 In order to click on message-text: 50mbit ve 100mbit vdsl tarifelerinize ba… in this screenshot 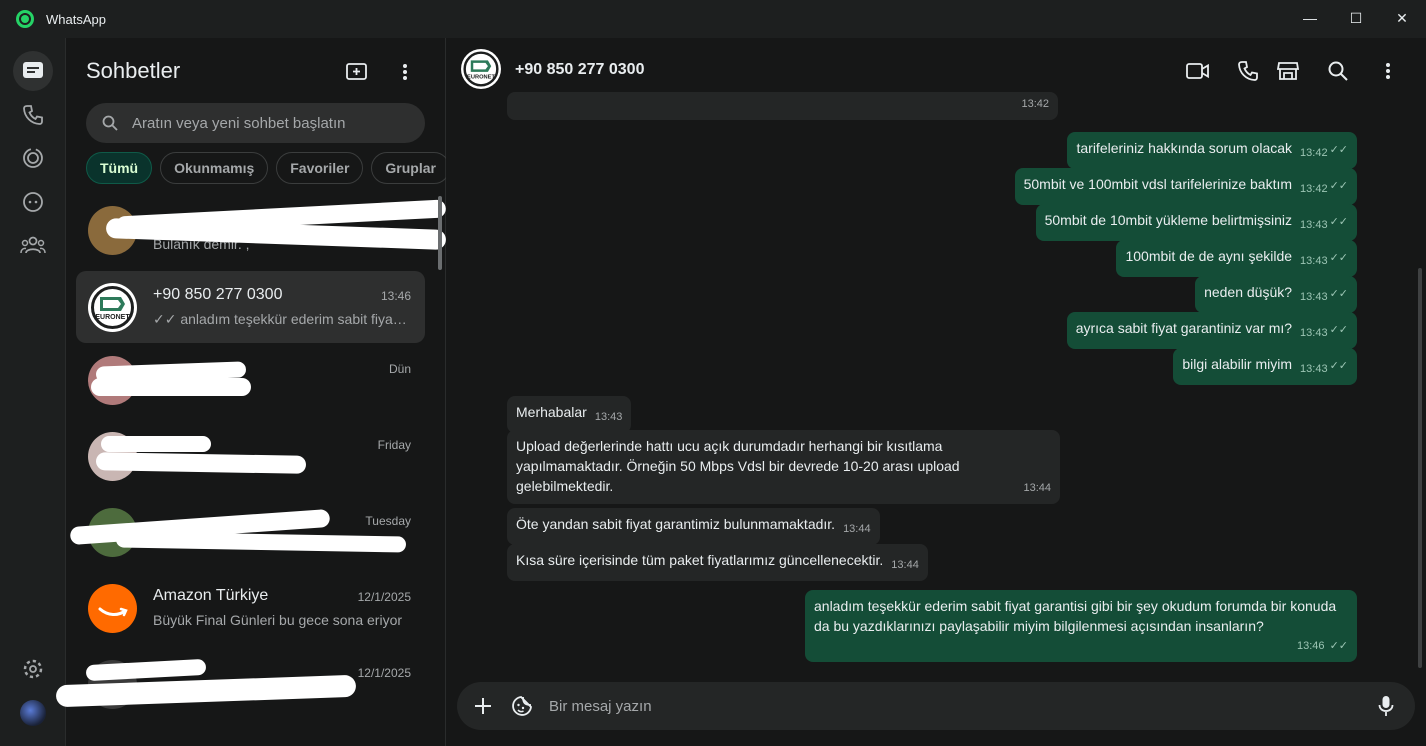, I will do `click(1158, 184)`.